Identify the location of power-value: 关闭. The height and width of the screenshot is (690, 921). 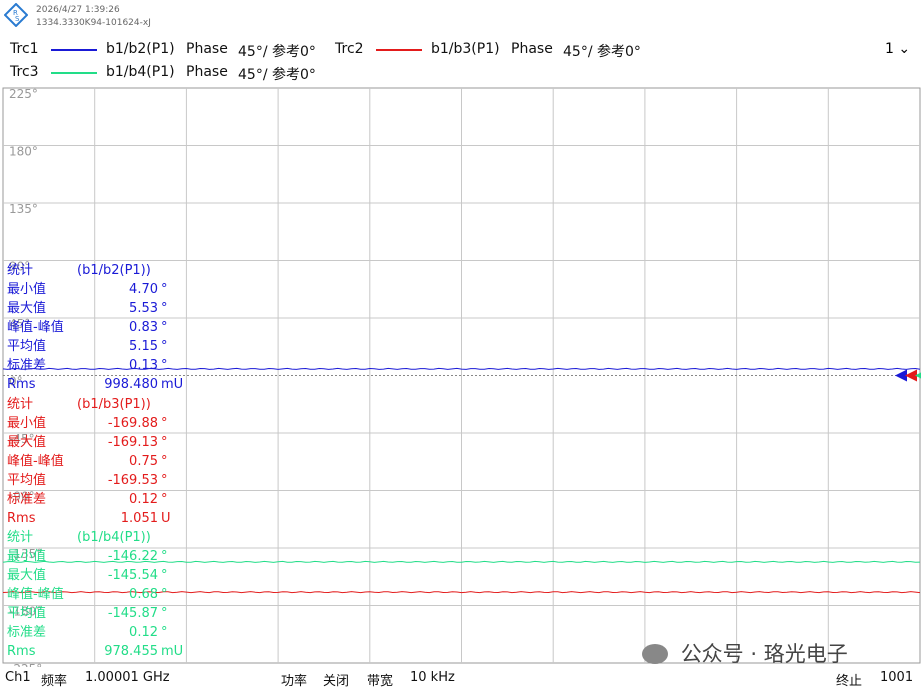
(336, 679).